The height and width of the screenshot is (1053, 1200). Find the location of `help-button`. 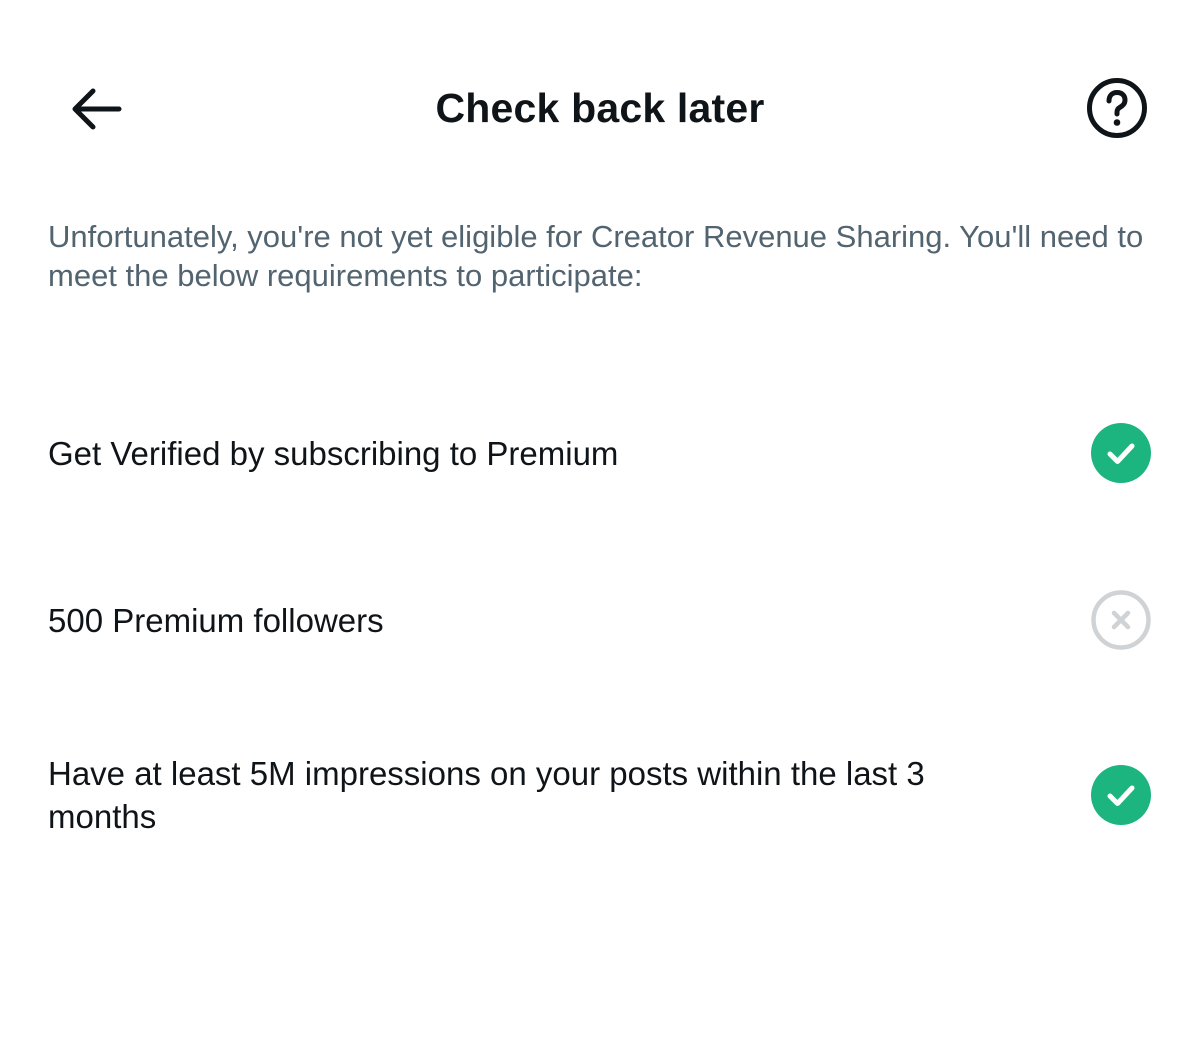

help-button is located at coordinates (1117, 108).